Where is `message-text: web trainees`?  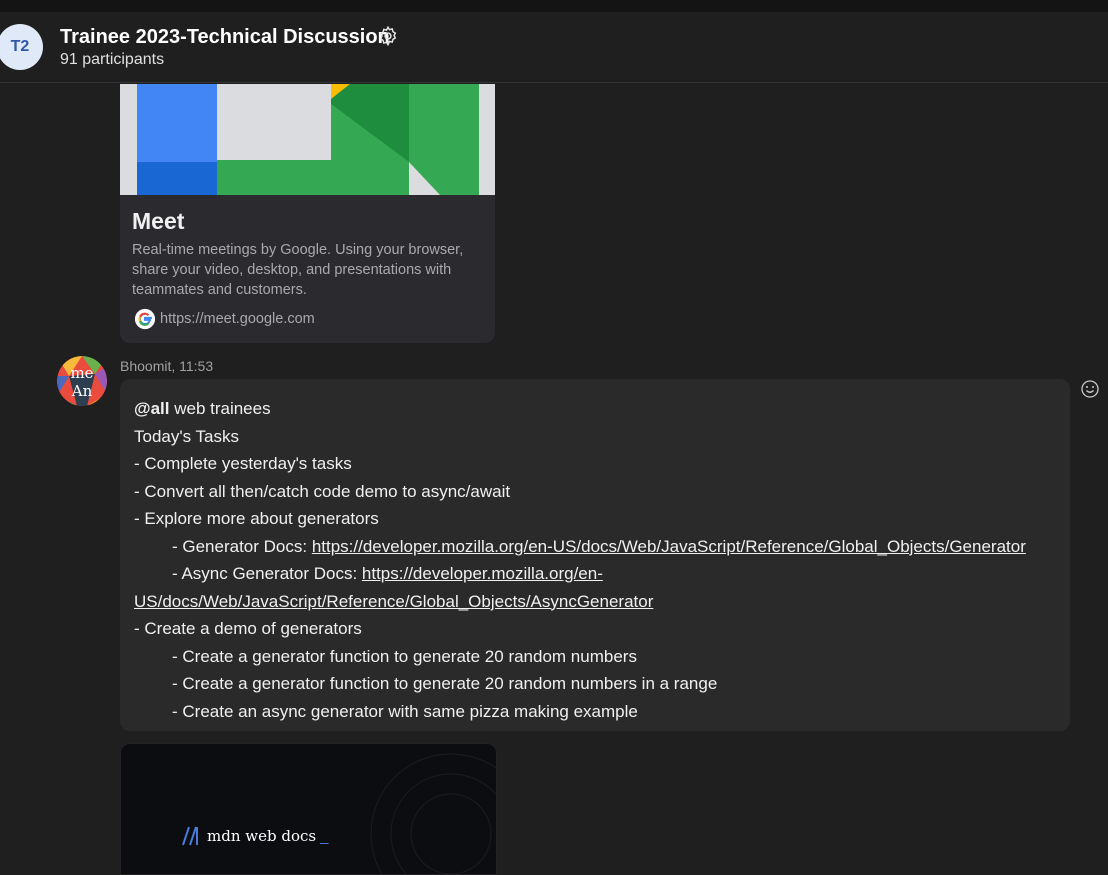
message-text: web trainees is located at coordinates (220, 408).